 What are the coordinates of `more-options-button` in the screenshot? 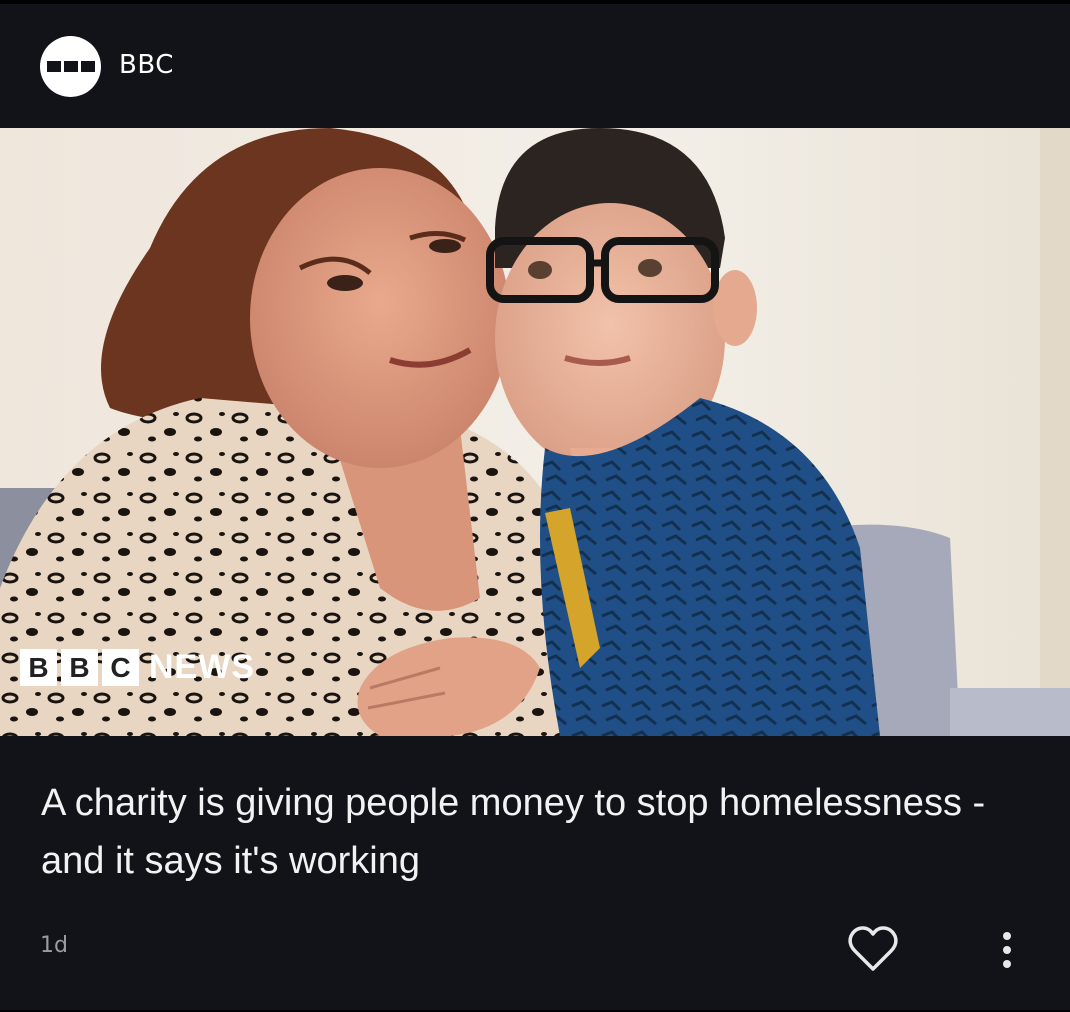 It's located at (1007, 950).